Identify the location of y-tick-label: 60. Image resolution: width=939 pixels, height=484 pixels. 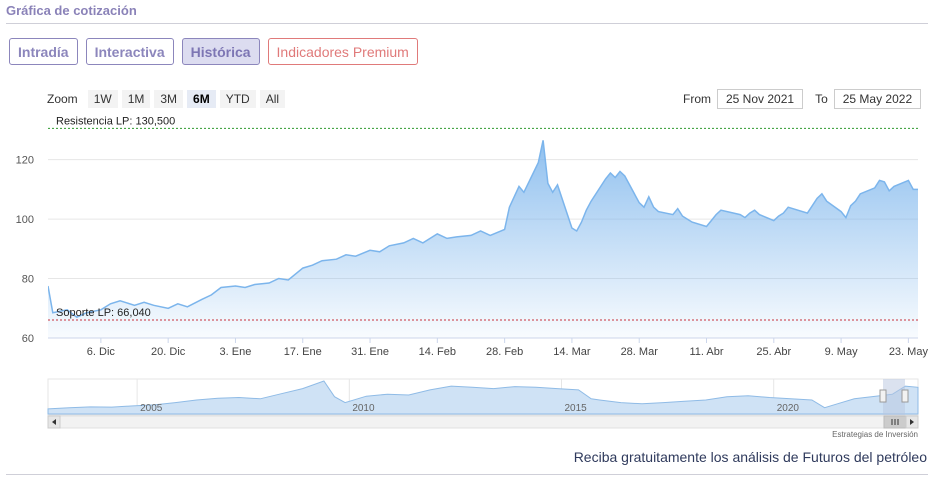
(28, 339).